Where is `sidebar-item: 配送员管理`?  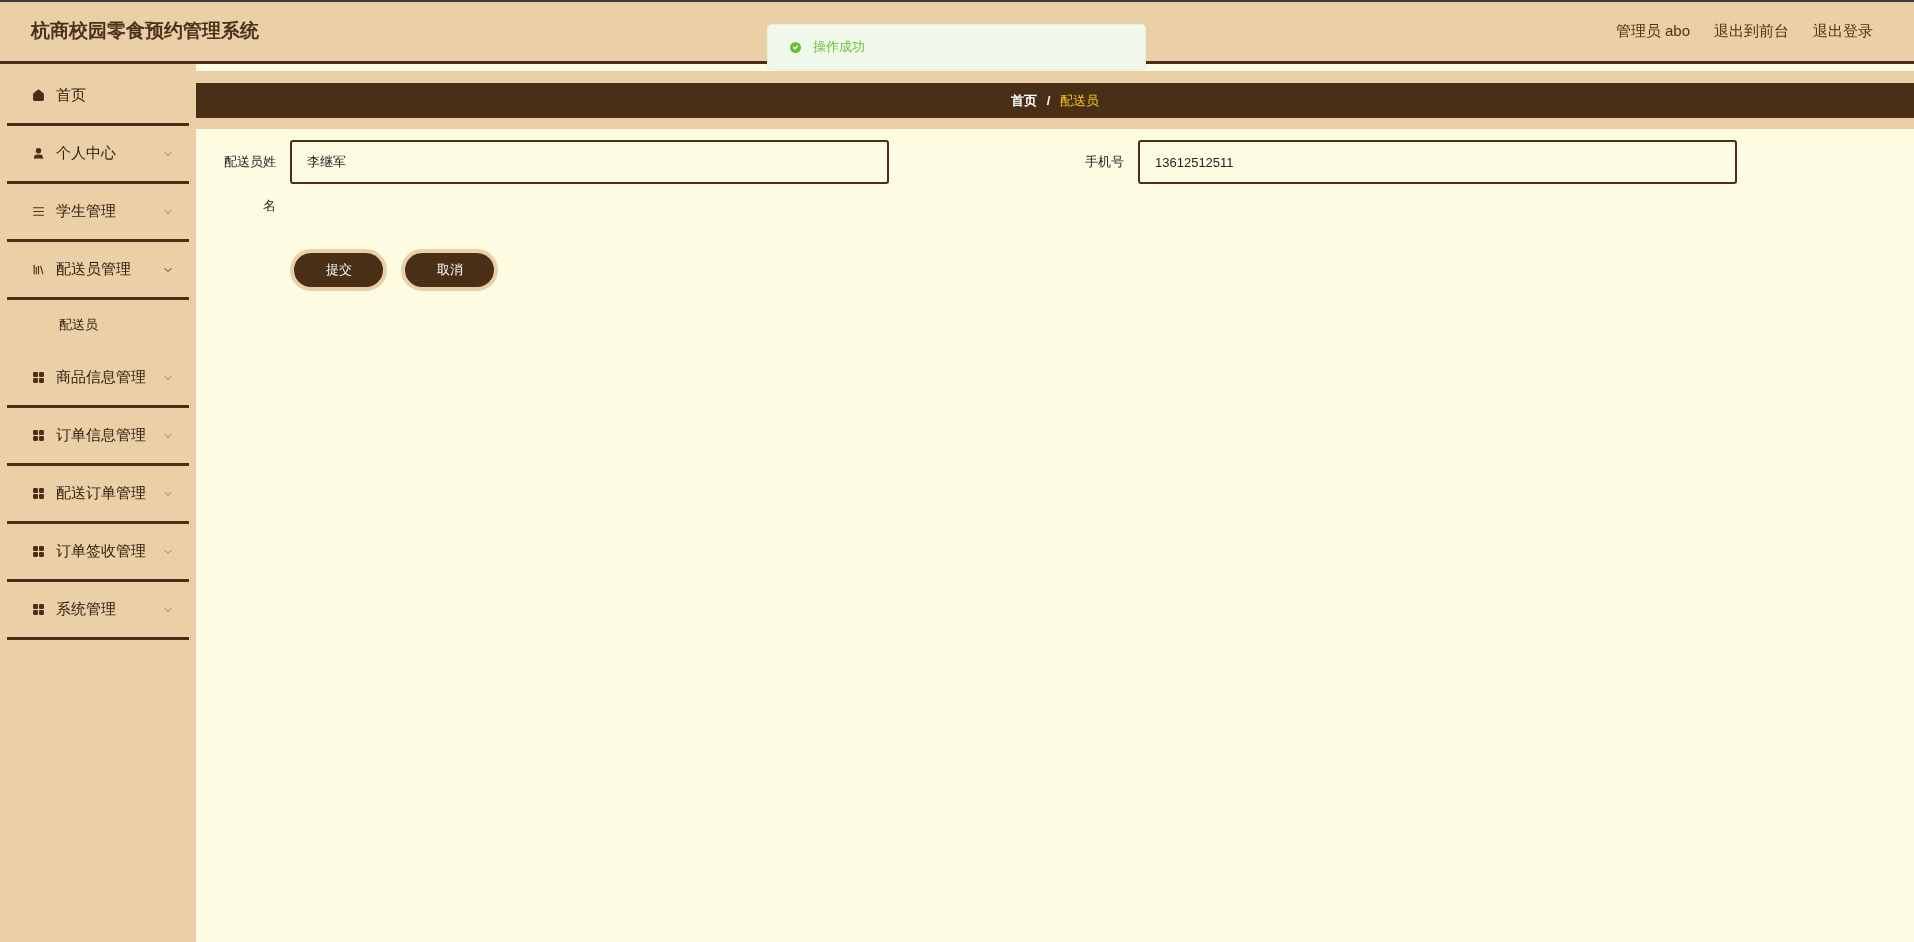 sidebar-item: 配送员管理 is located at coordinates (98, 269).